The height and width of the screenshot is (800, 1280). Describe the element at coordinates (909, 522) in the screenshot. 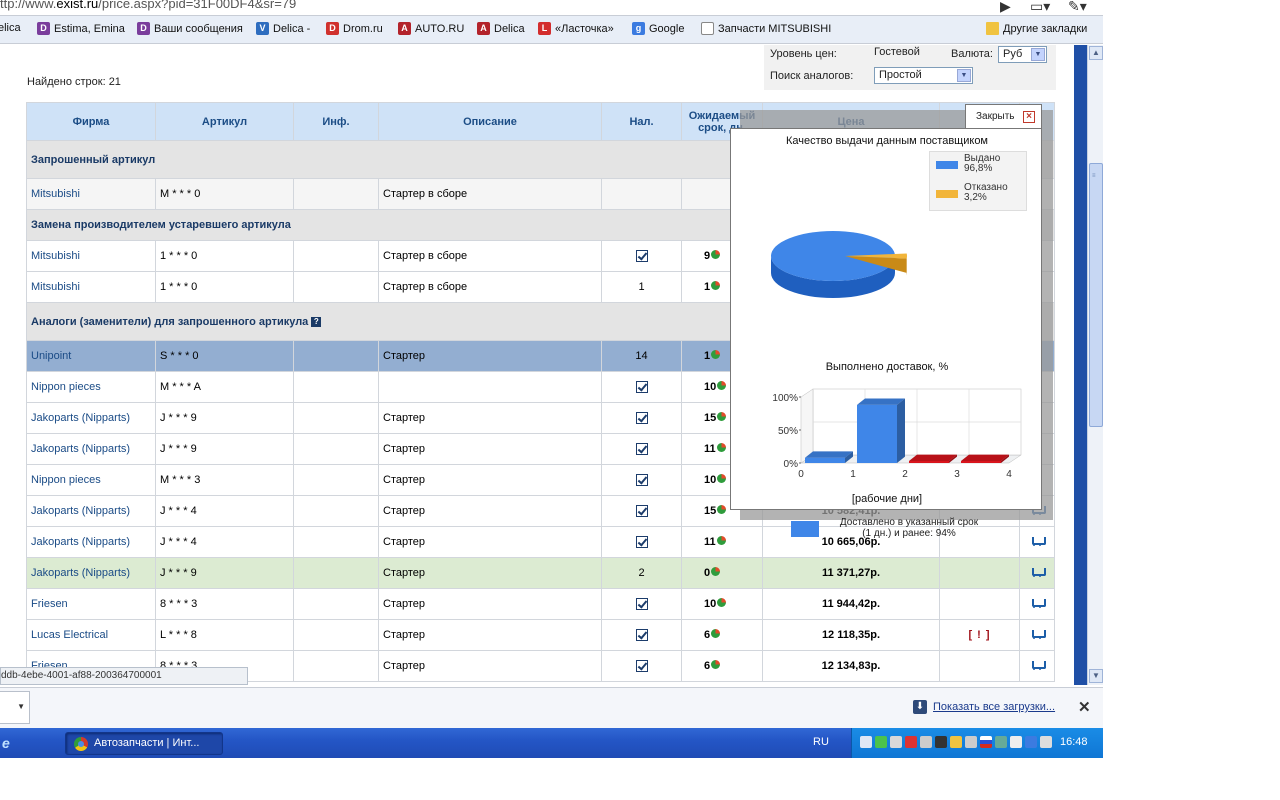

I see `bar-legend-line: Доставлено в указанный срок` at that location.